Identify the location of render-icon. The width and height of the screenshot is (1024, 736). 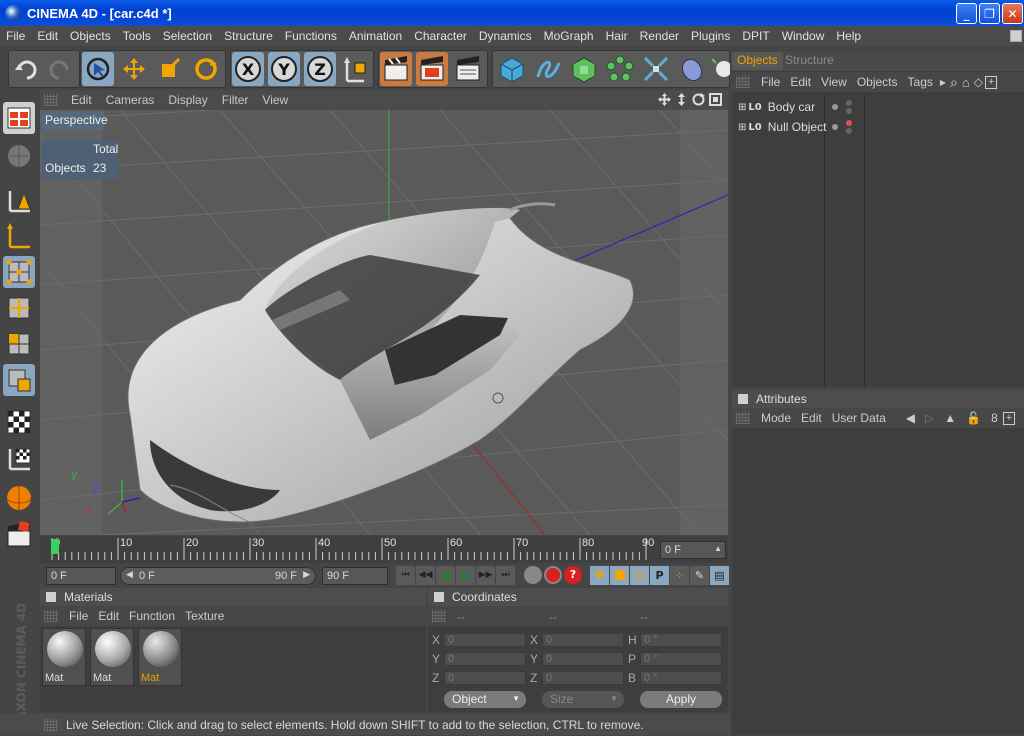
(19, 534).